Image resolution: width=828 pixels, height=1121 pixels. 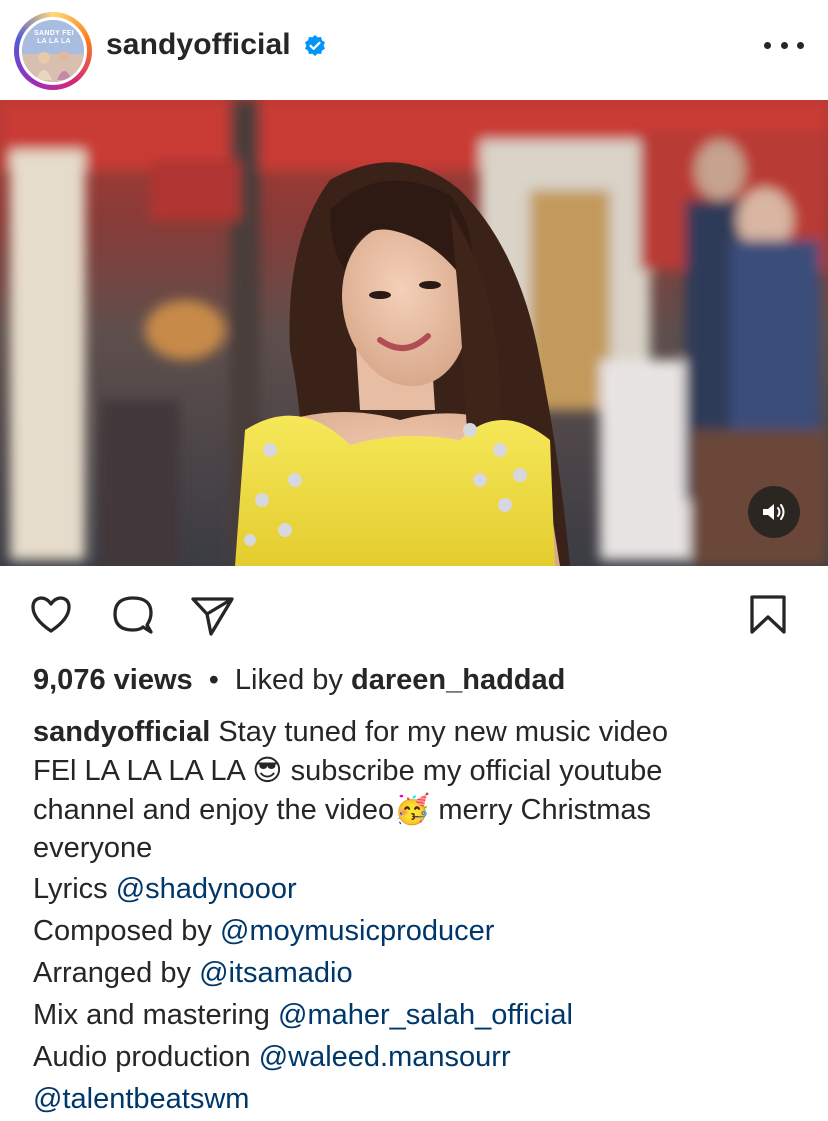 What do you see at coordinates (418, 1099) in the screenshot?
I see `credit-line: @talentbeatswm` at bounding box center [418, 1099].